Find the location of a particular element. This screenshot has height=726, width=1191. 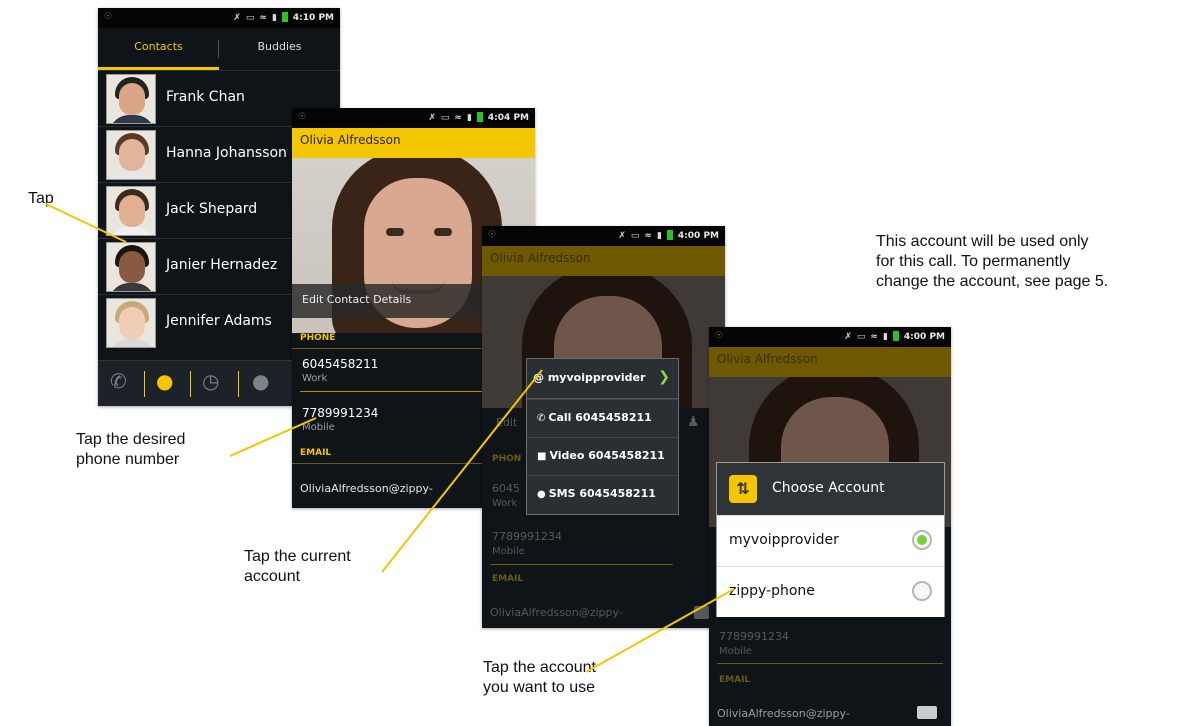

phone-number-work: 6045458211 is located at coordinates (340, 364).